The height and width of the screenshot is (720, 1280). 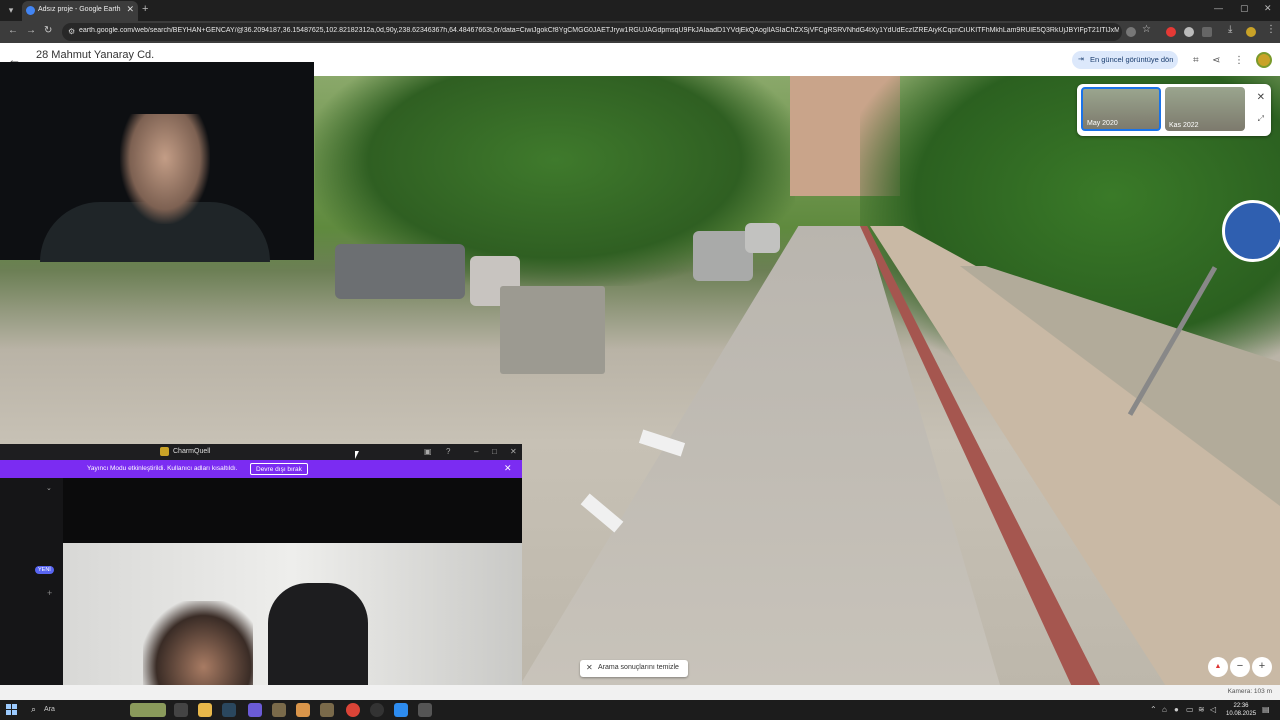 I want to click on charmquell-titlebar: CharmQuell ▣ ? – □ ✕, so click(x=261, y=452).